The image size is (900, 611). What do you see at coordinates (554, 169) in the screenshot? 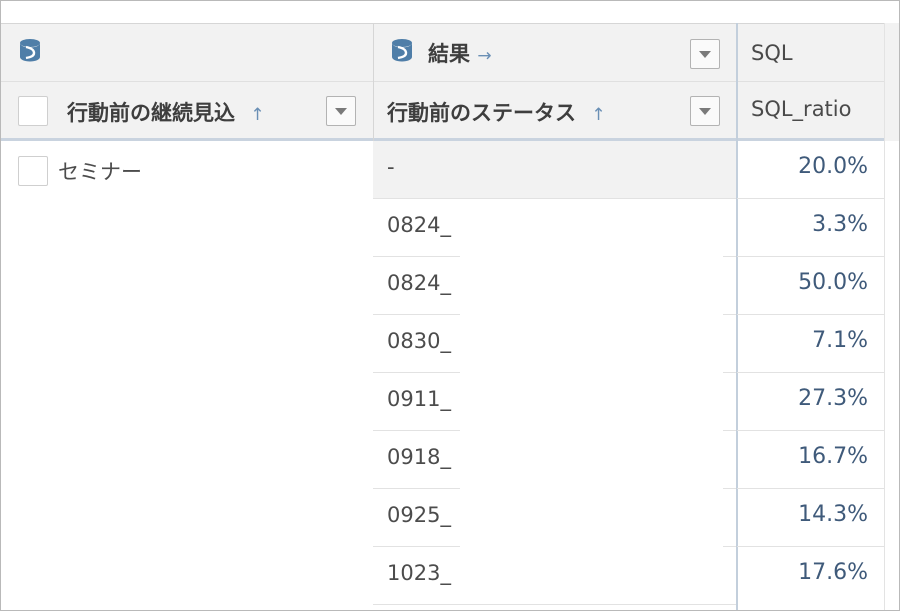
I see `table-row: -` at bounding box center [554, 169].